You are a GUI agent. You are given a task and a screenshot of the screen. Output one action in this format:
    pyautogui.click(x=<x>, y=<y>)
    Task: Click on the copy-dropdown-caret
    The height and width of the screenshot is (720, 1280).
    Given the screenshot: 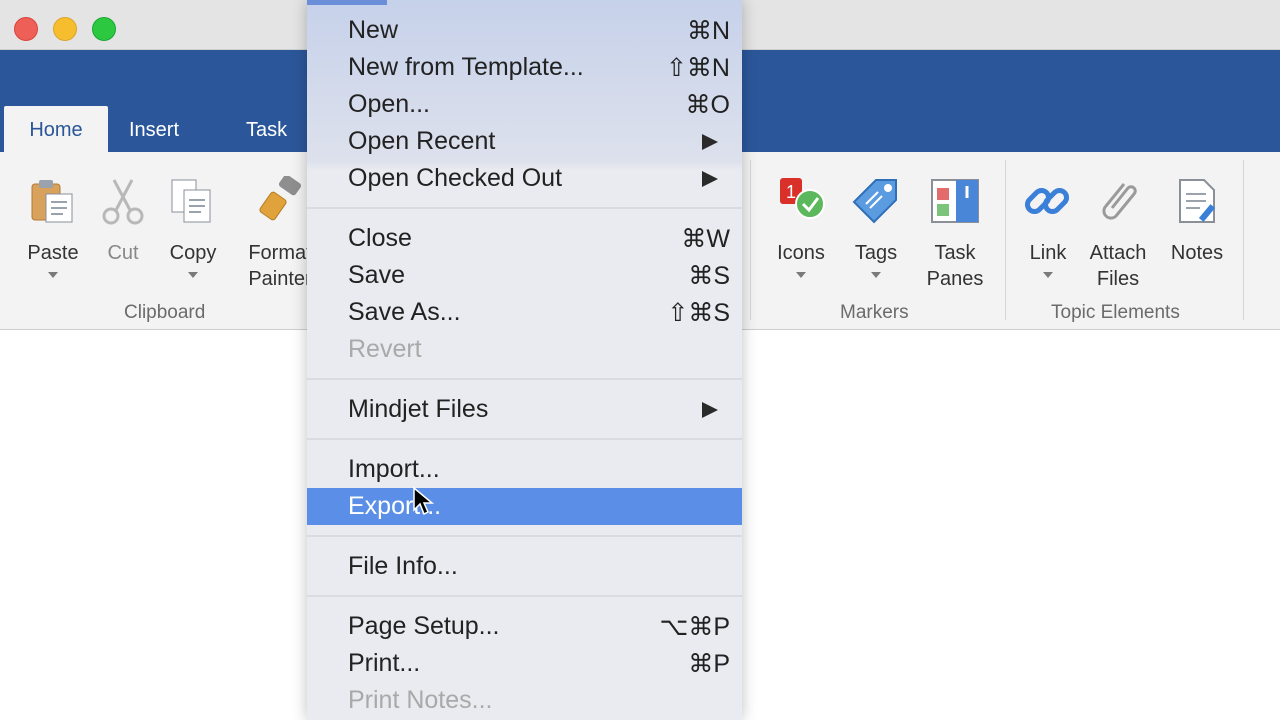 What is the action you would take?
    pyautogui.click(x=193, y=275)
    